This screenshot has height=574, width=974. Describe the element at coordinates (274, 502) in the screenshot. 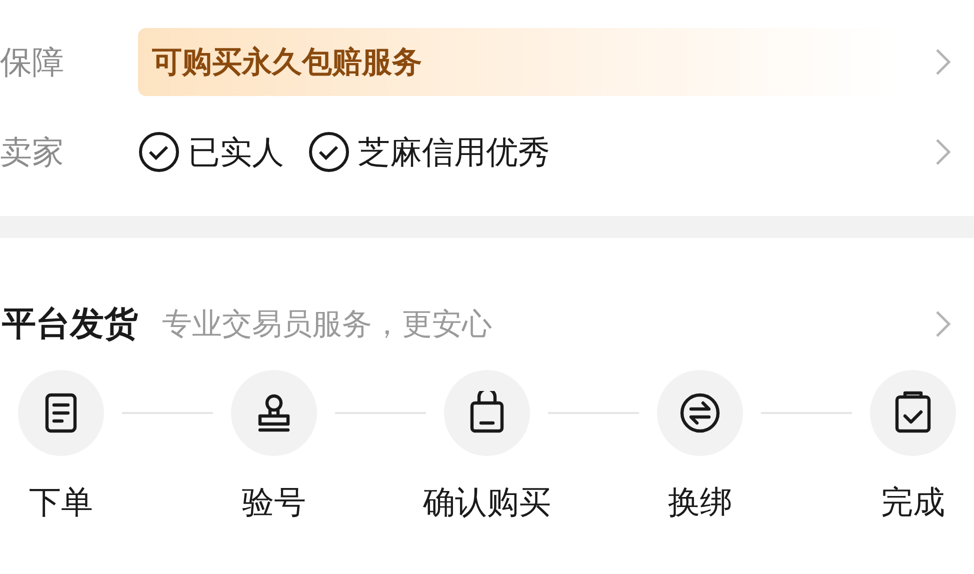

I see `step-label: 验号` at that location.